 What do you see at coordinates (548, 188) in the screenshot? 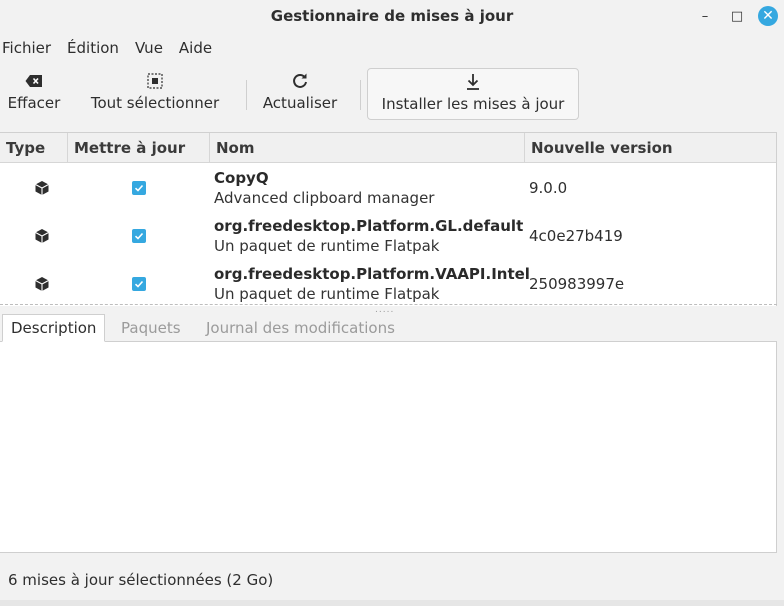
I see `new-version: 9.0.0` at bounding box center [548, 188].